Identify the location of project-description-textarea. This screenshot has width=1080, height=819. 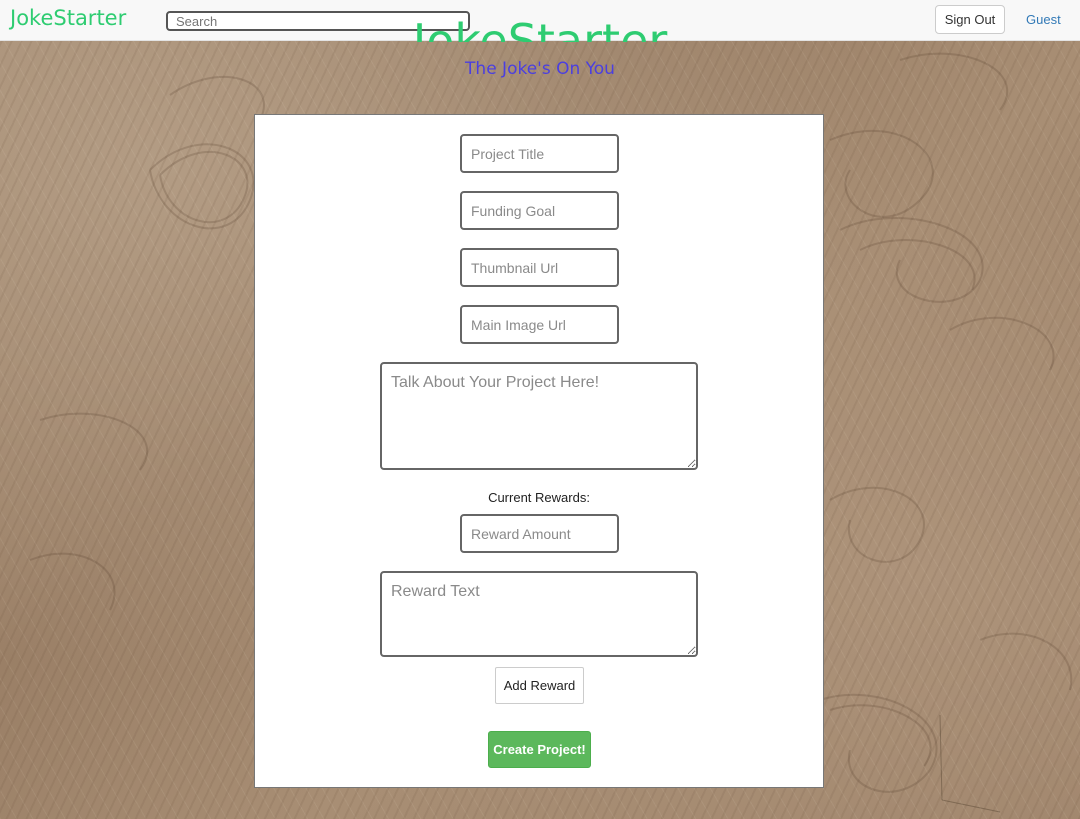
(539, 416).